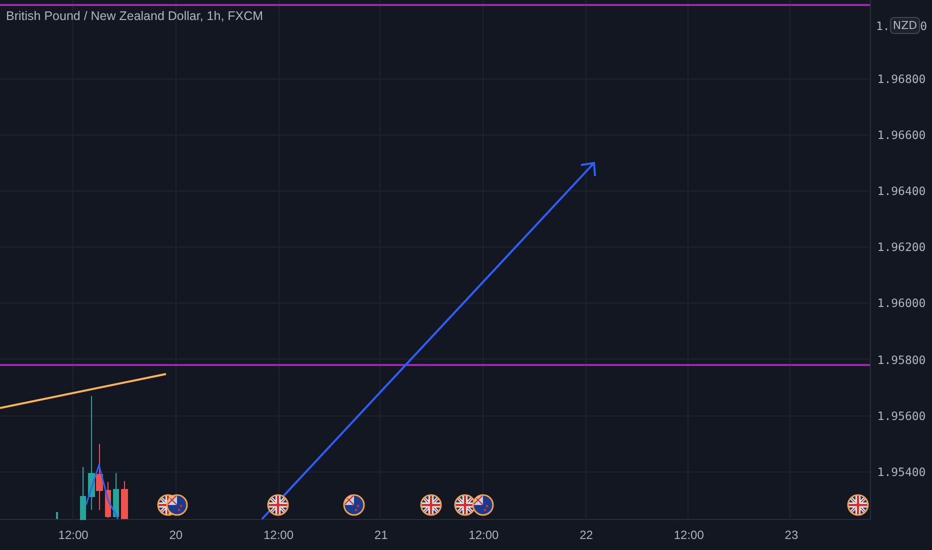  What do you see at coordinates (924, 25) in the screenshot?
I see `price-label: 0` at bounding box center [924, 25].